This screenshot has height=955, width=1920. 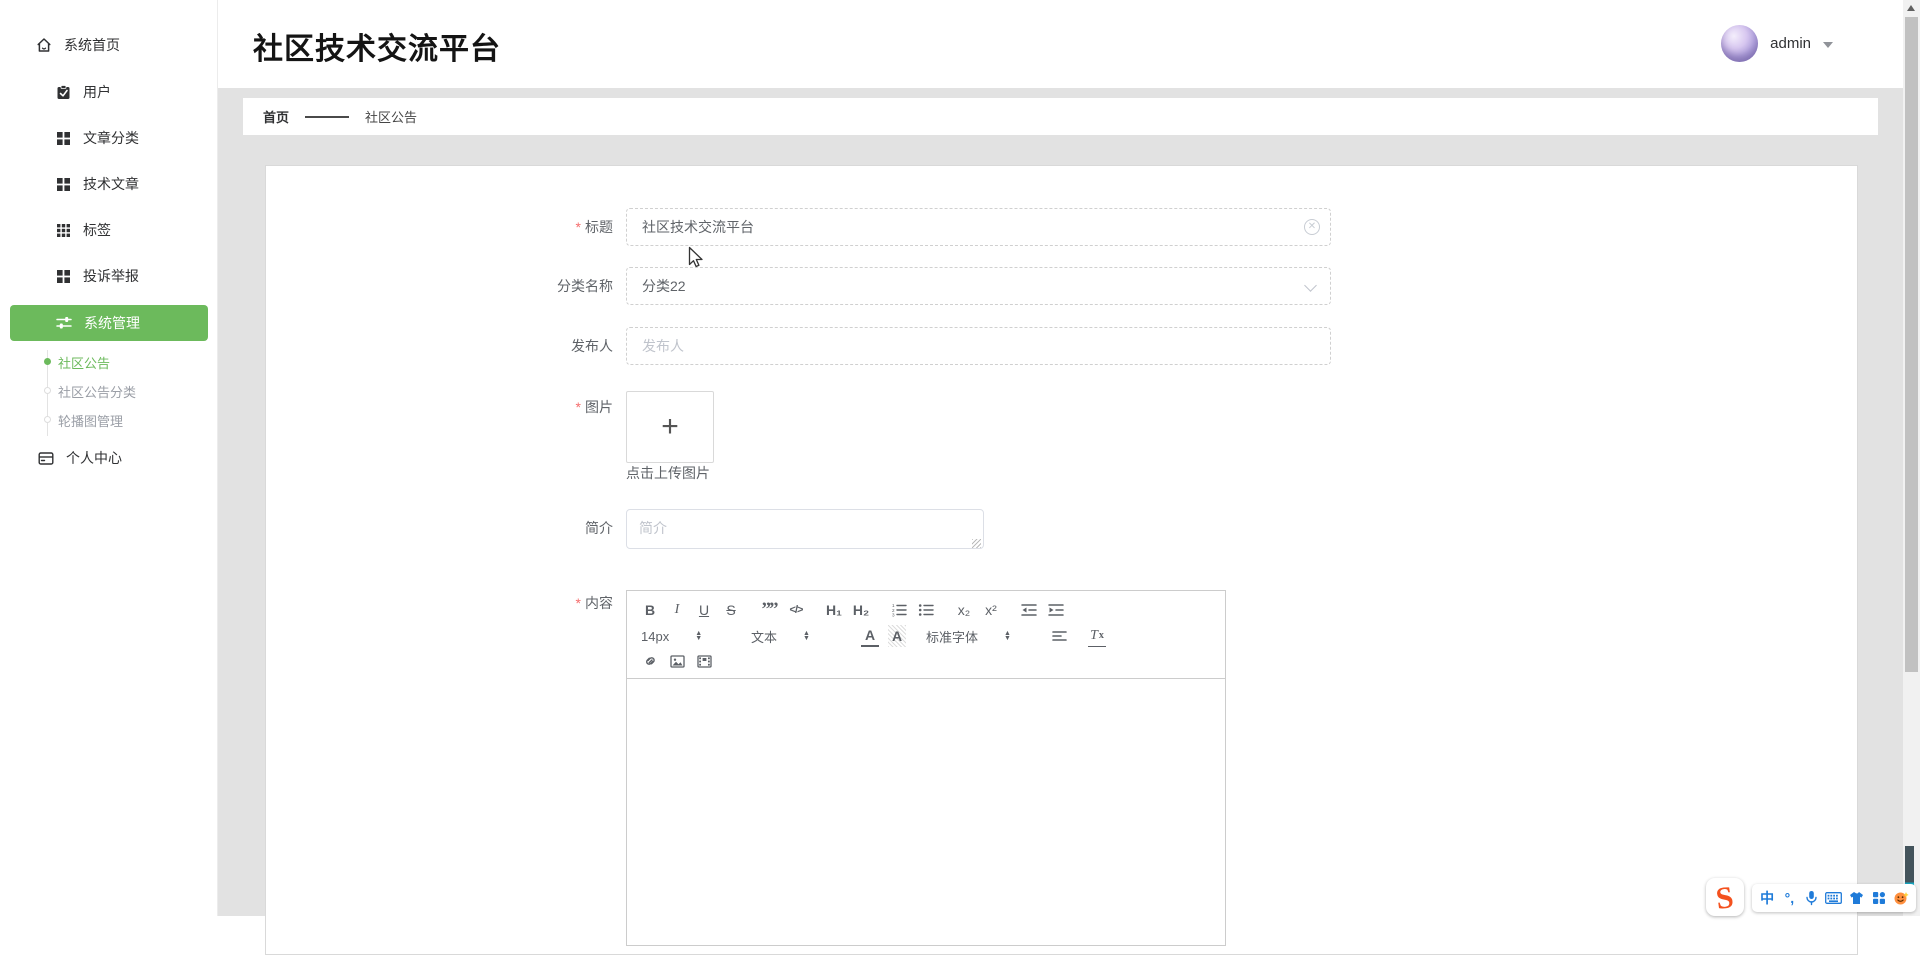 I want to click on user-name: admin, so click(x=1790, y=43).